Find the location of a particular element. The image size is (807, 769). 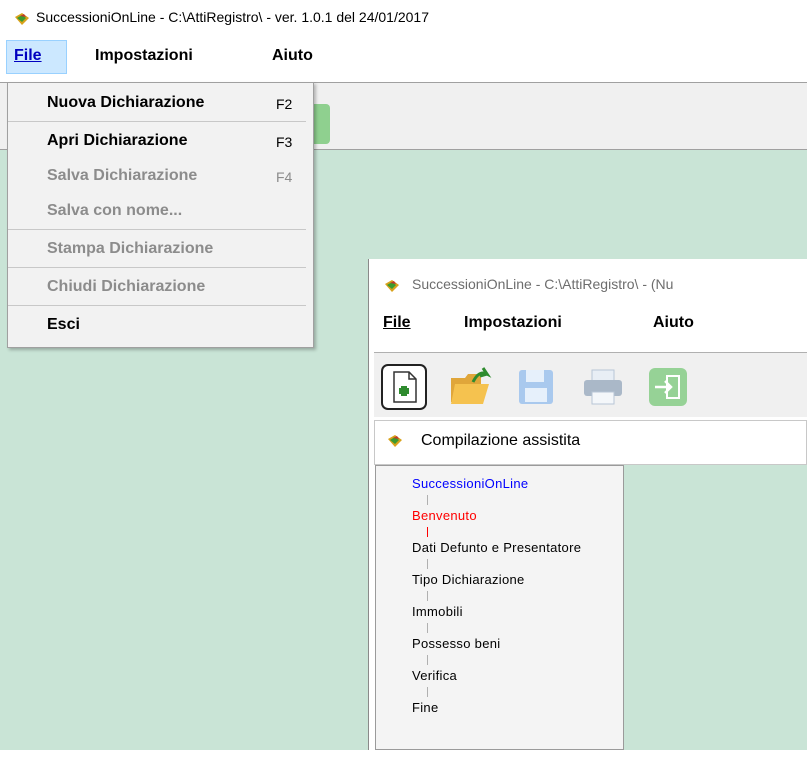

menu-item-esci: Esci is located at coordinates (63, 325).